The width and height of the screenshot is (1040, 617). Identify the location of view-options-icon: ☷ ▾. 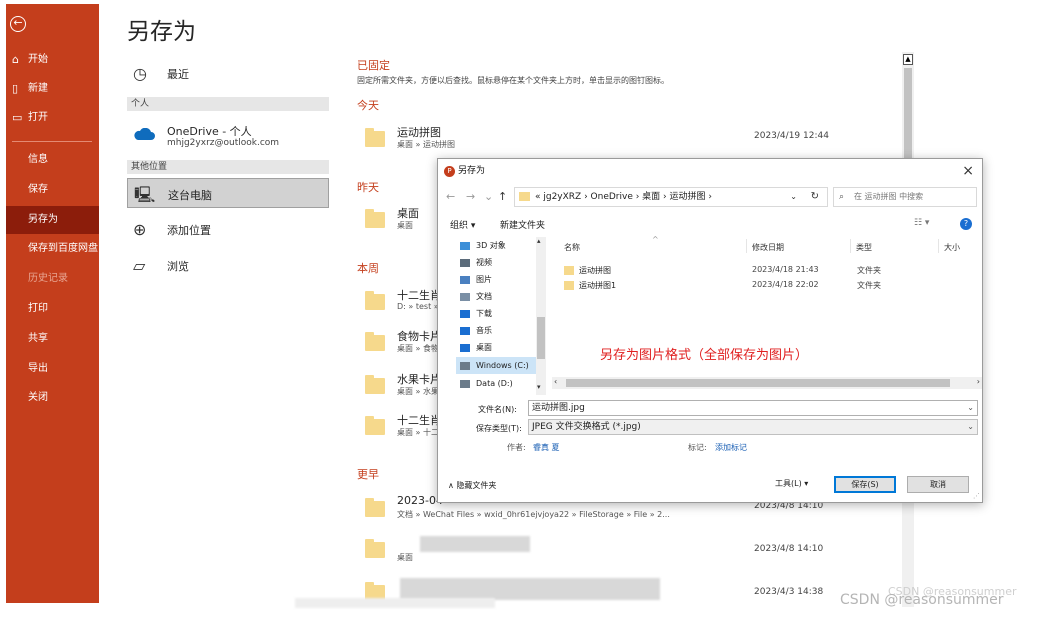
(921, 223).